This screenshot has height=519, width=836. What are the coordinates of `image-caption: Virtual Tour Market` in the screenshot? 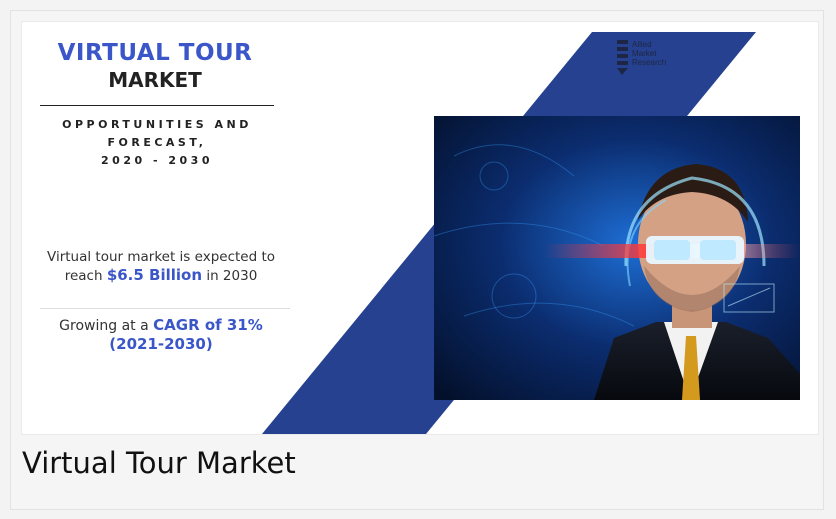 It's located at (159, 463).